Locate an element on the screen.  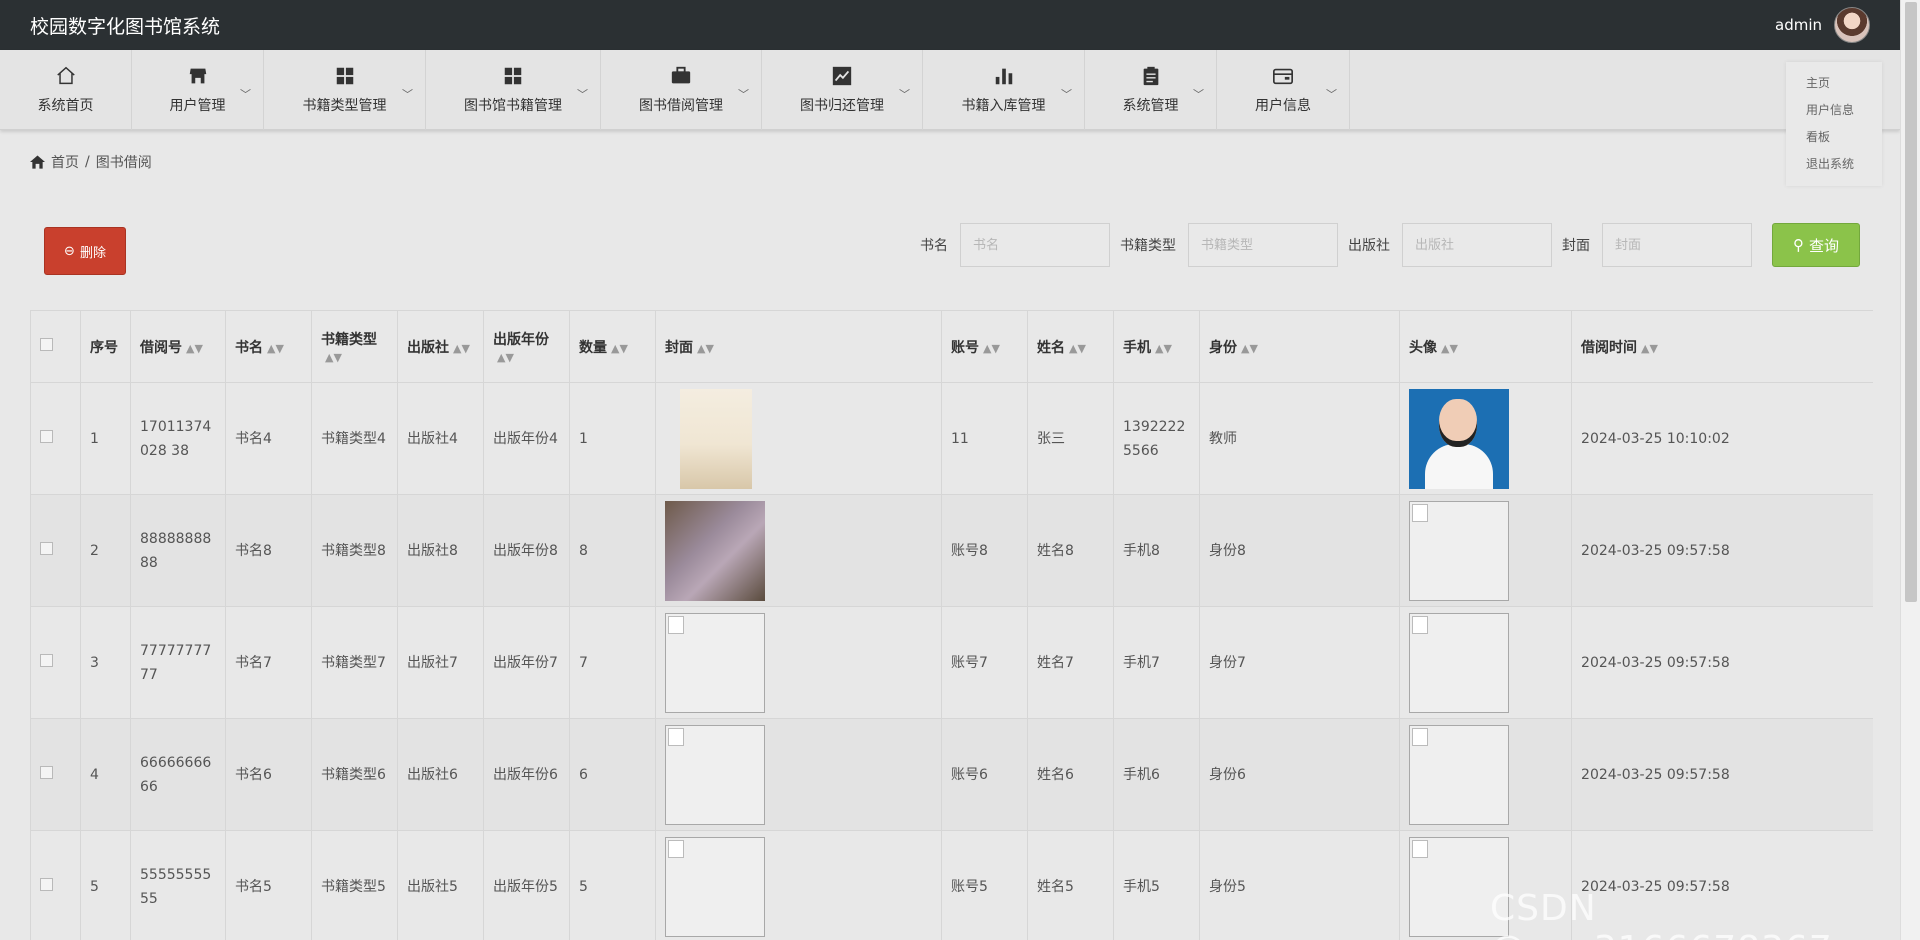
avatar-cell is located at coordinates (1486, 550).